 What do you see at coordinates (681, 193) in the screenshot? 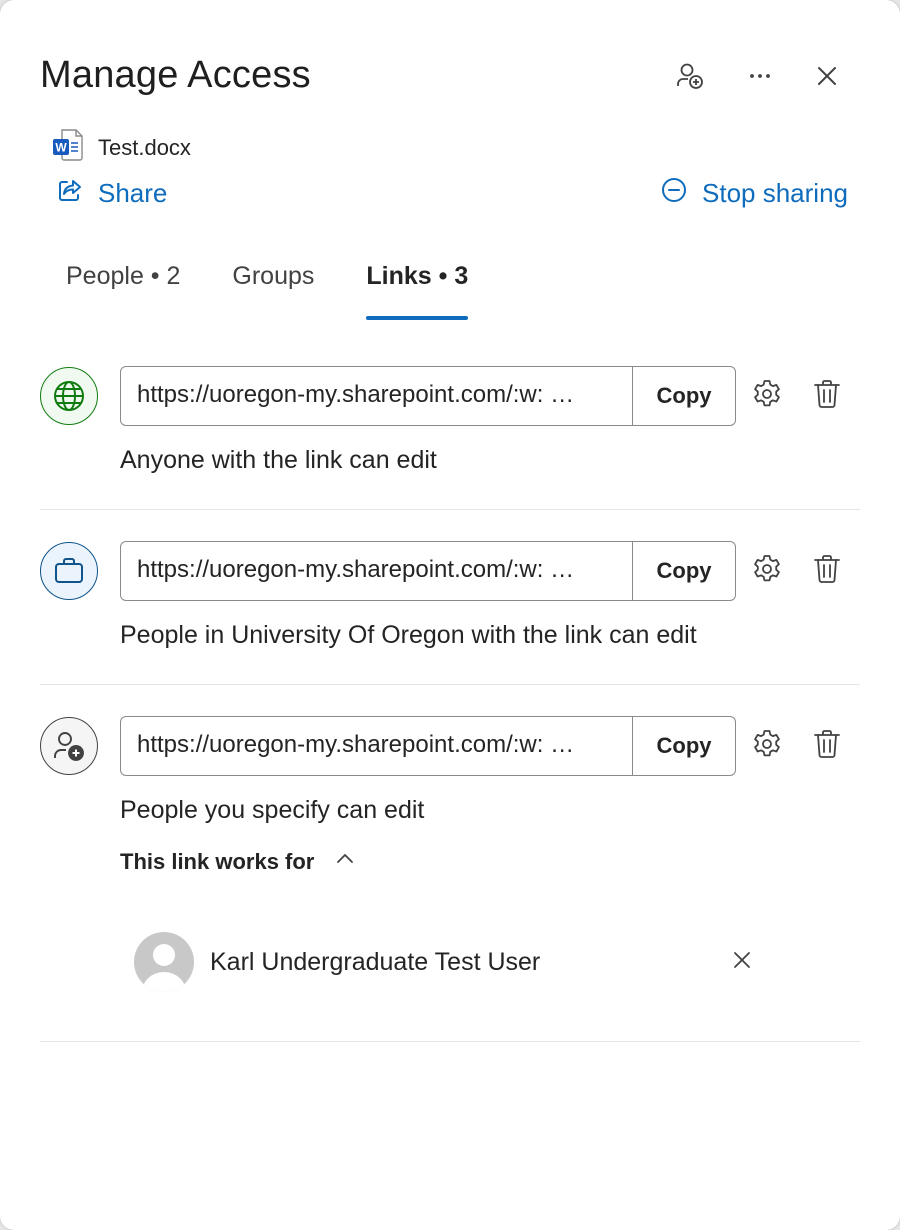
I see `stop-circle-icon` at bounding box center [681, 193].